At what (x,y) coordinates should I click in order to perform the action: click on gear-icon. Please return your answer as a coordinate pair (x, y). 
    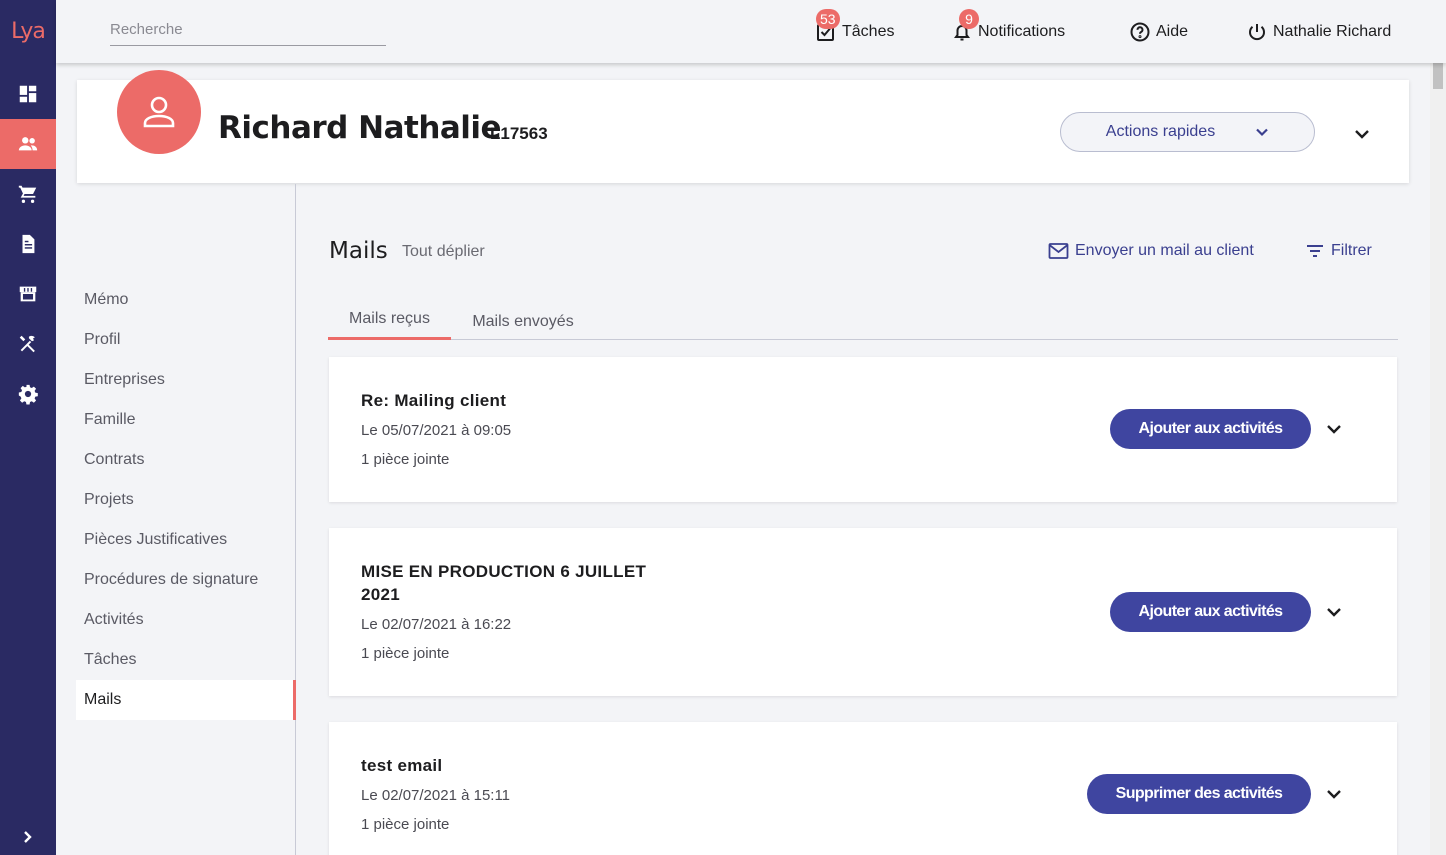
    Looking at the image, I should click on (28, 394).